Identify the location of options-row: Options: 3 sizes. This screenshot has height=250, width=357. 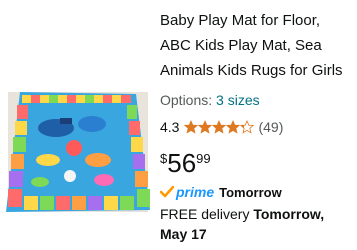
(210, 100).